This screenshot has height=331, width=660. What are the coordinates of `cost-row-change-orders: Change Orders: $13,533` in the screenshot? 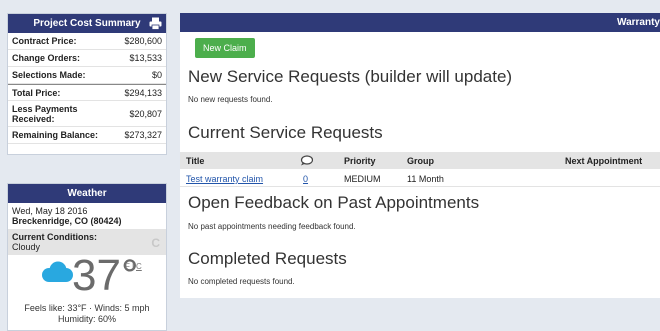 It's located at (87, 58).